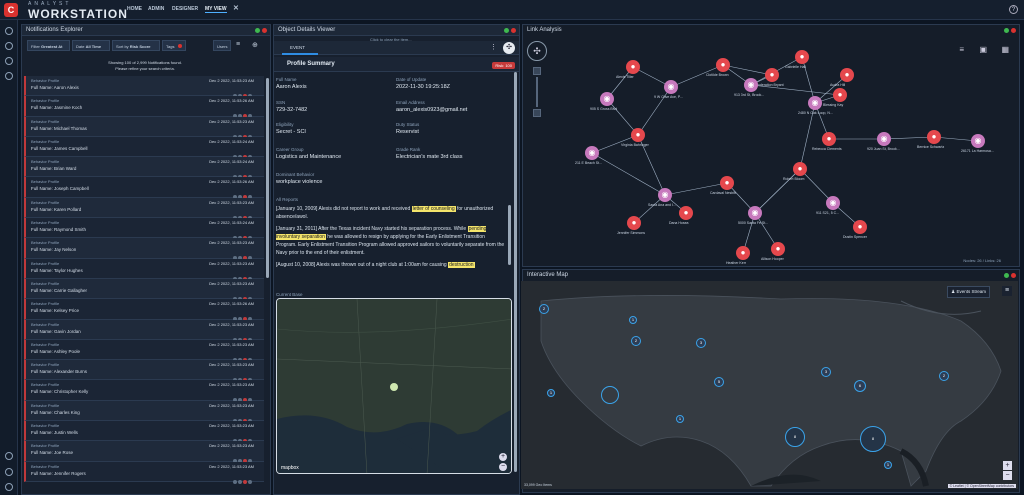 This screenshot has width=1024, height=495. I want to click on filter-select: Filter Greatest At, so click(48, 45).